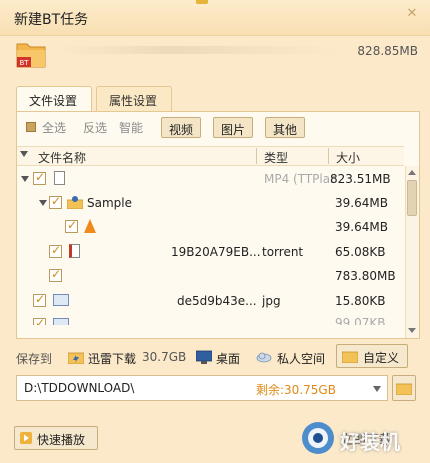 The image size is (430, 463). I want to click on column-type-header: 类型, so click(276, 157).